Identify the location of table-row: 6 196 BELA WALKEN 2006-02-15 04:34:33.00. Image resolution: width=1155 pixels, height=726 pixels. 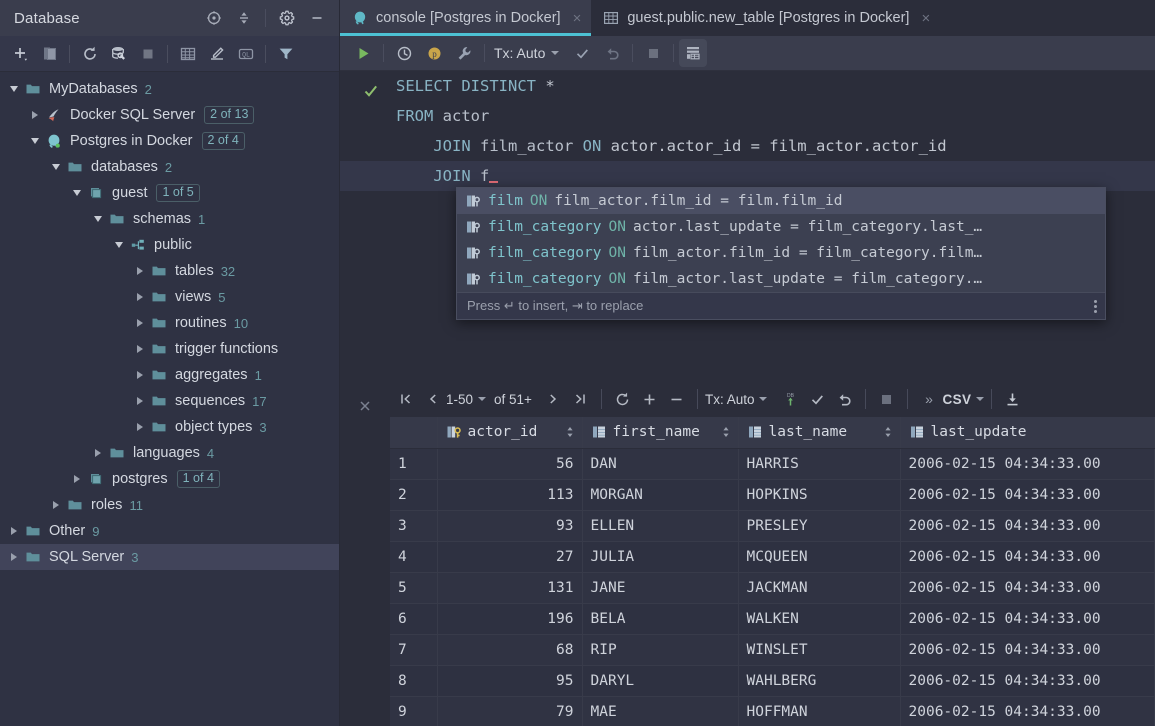
(772, 619).